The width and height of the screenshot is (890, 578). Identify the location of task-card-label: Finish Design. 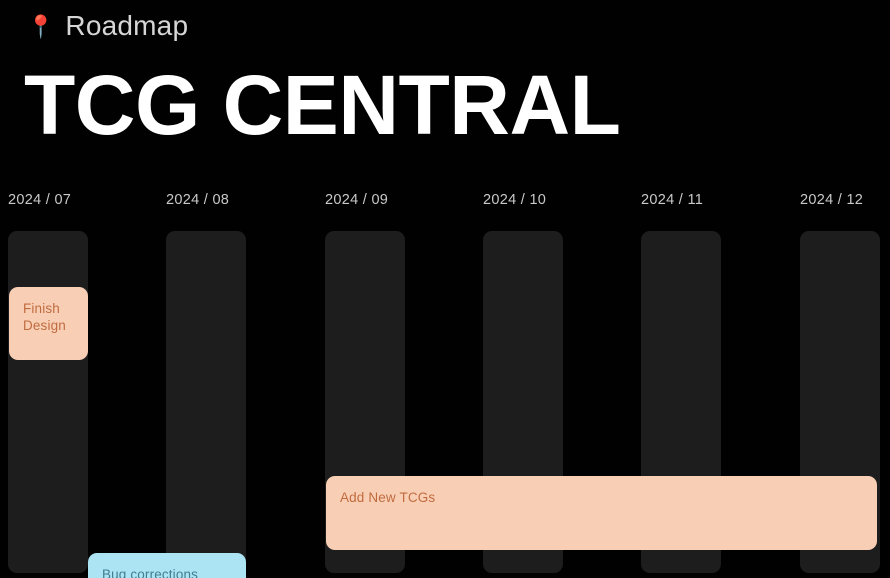
(44, 317).